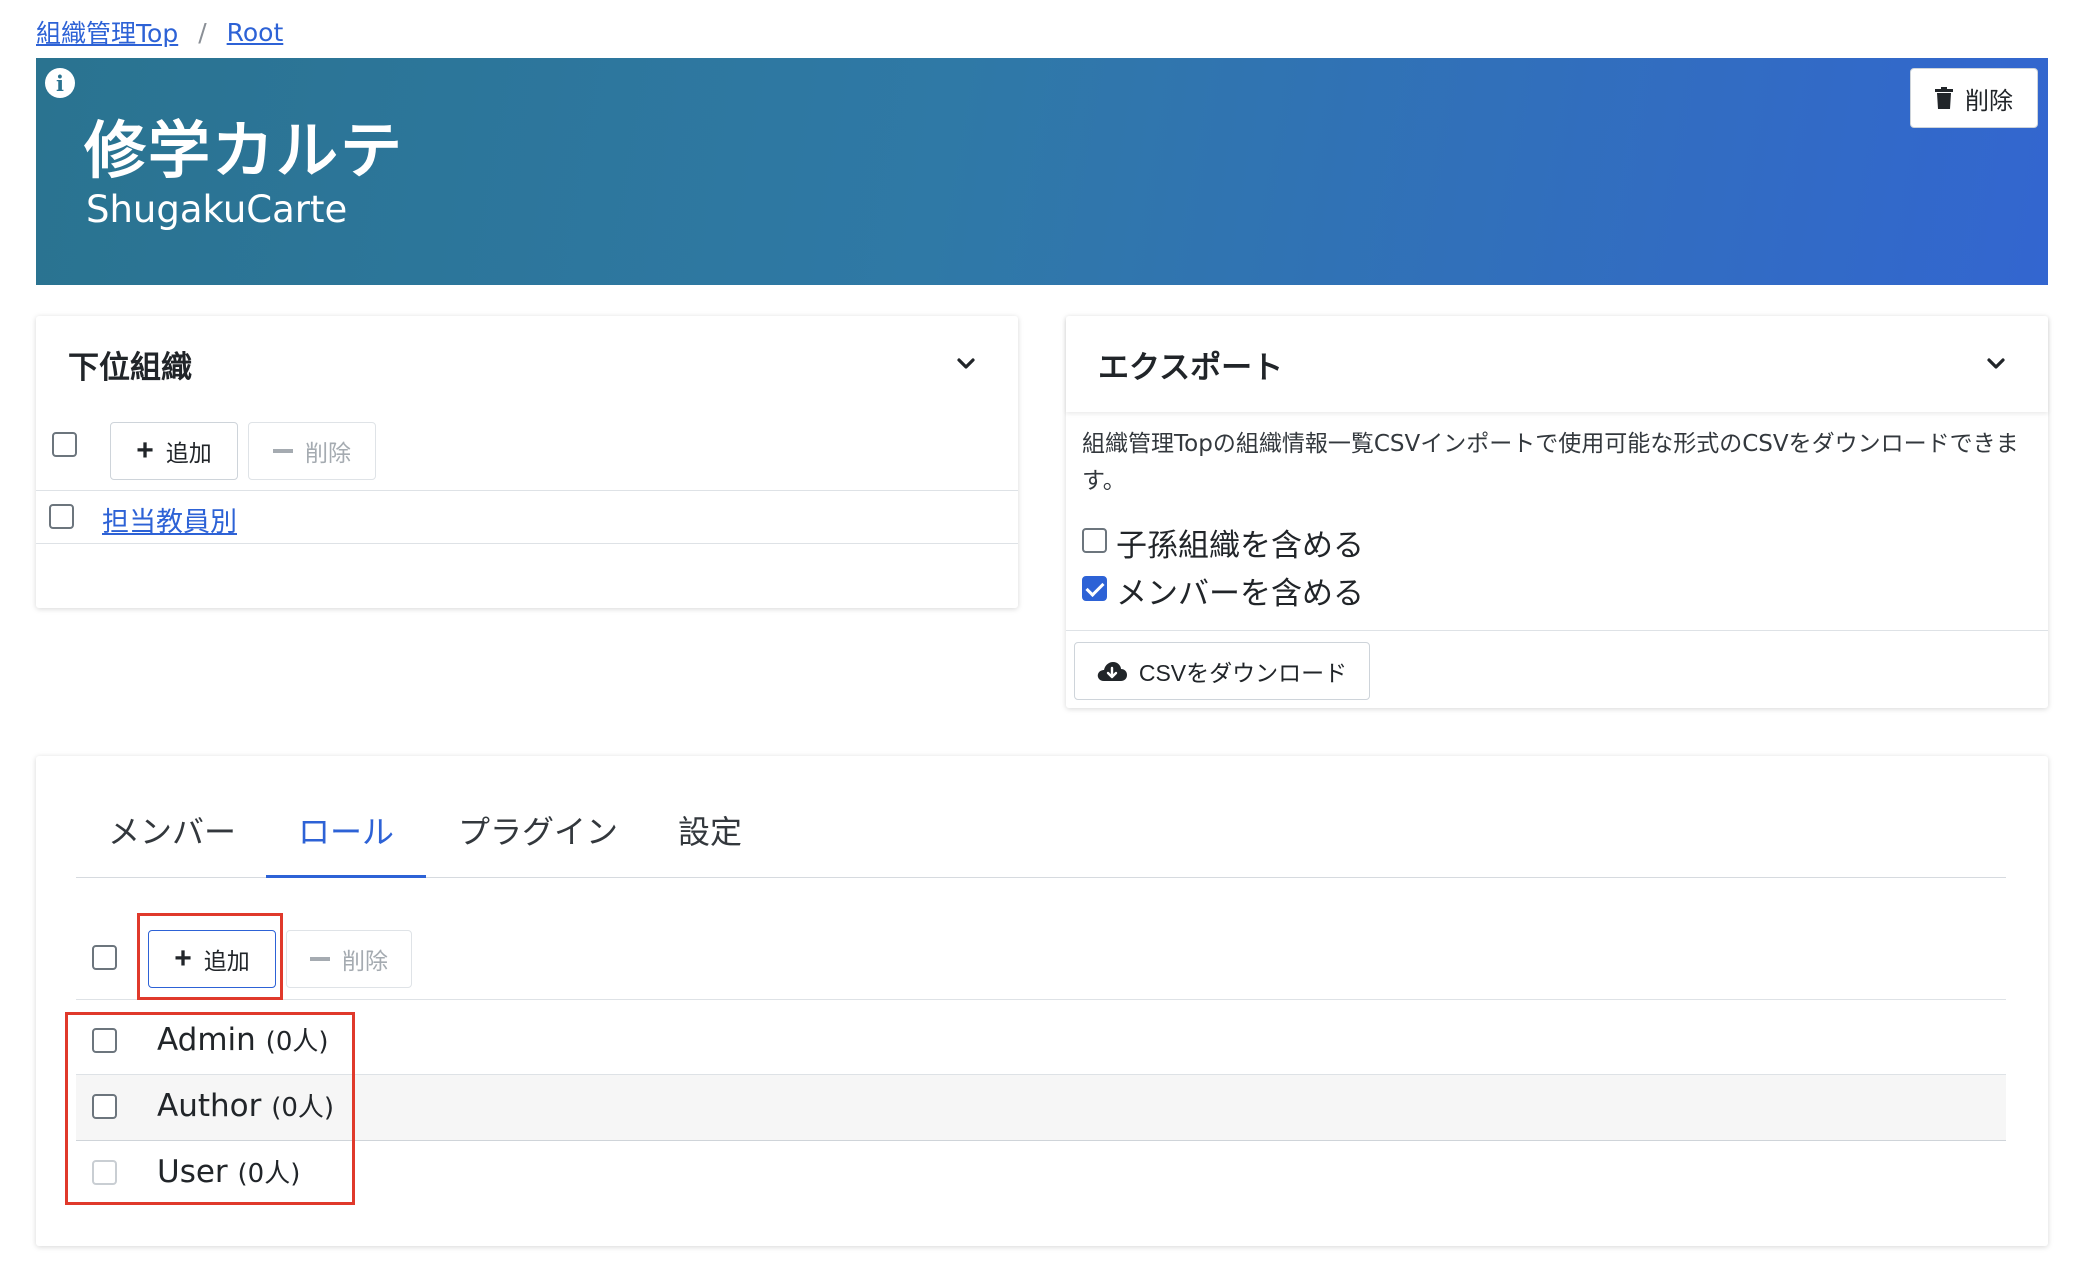 The height and width of the screenshot is (1280, 2084). What do you see at coordinates (188, 453) in the screenshot?
I see `suborg-add-label: 追加` at bounding box center [188, 453].